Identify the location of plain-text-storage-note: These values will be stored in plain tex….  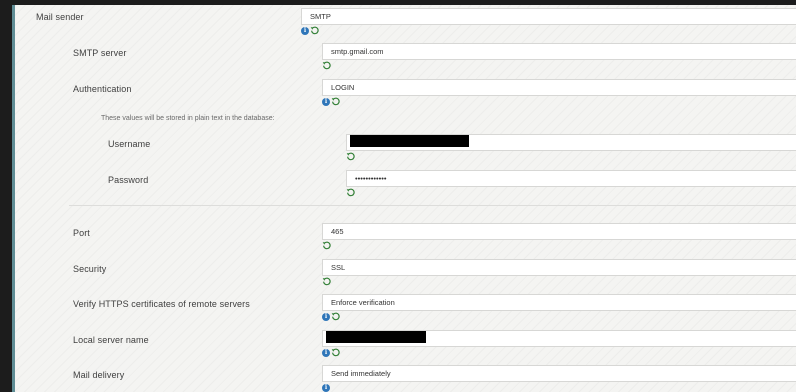
(188, 118).